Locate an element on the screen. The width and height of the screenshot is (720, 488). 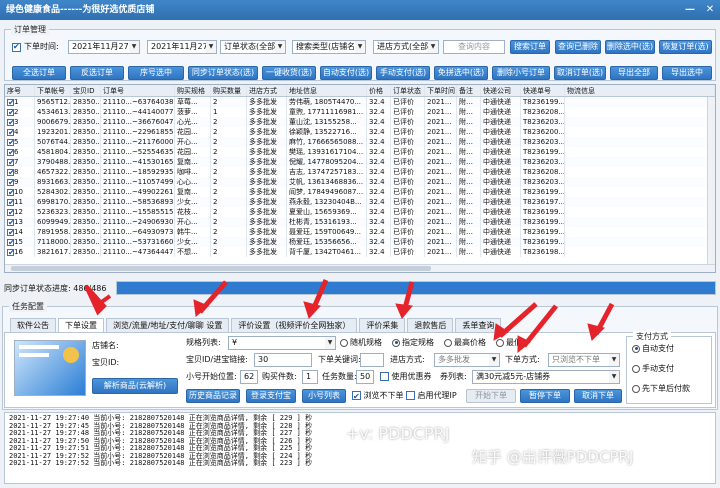
column-header: 订单状态 is located at coordinates (408, 90).